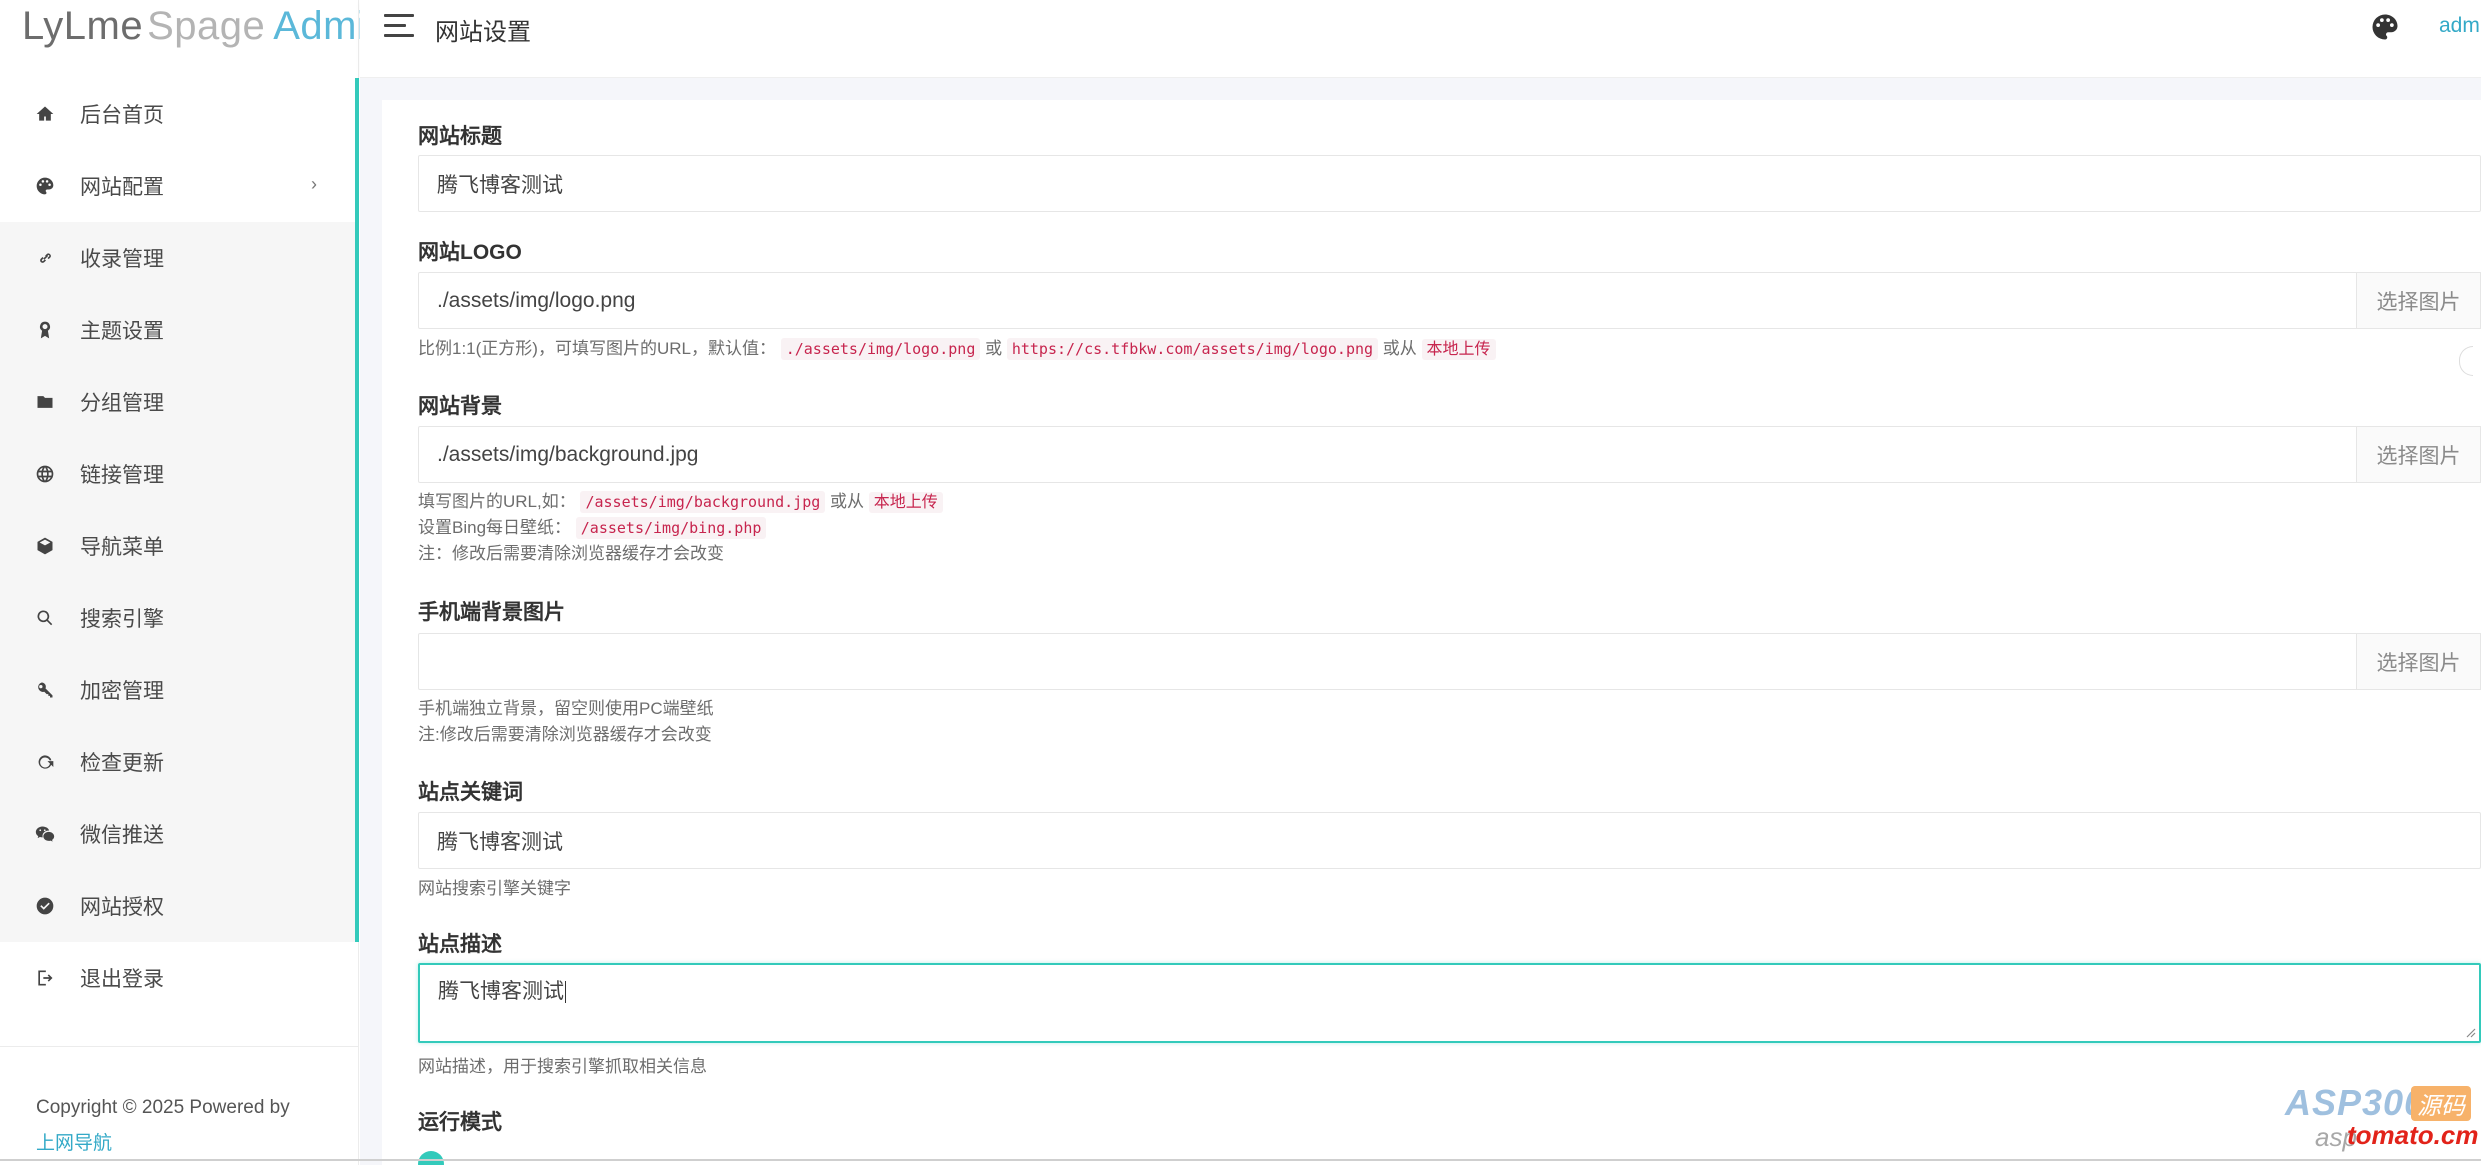  I want to click on sidebar-item-label: 网站配置, so click(122, 187).